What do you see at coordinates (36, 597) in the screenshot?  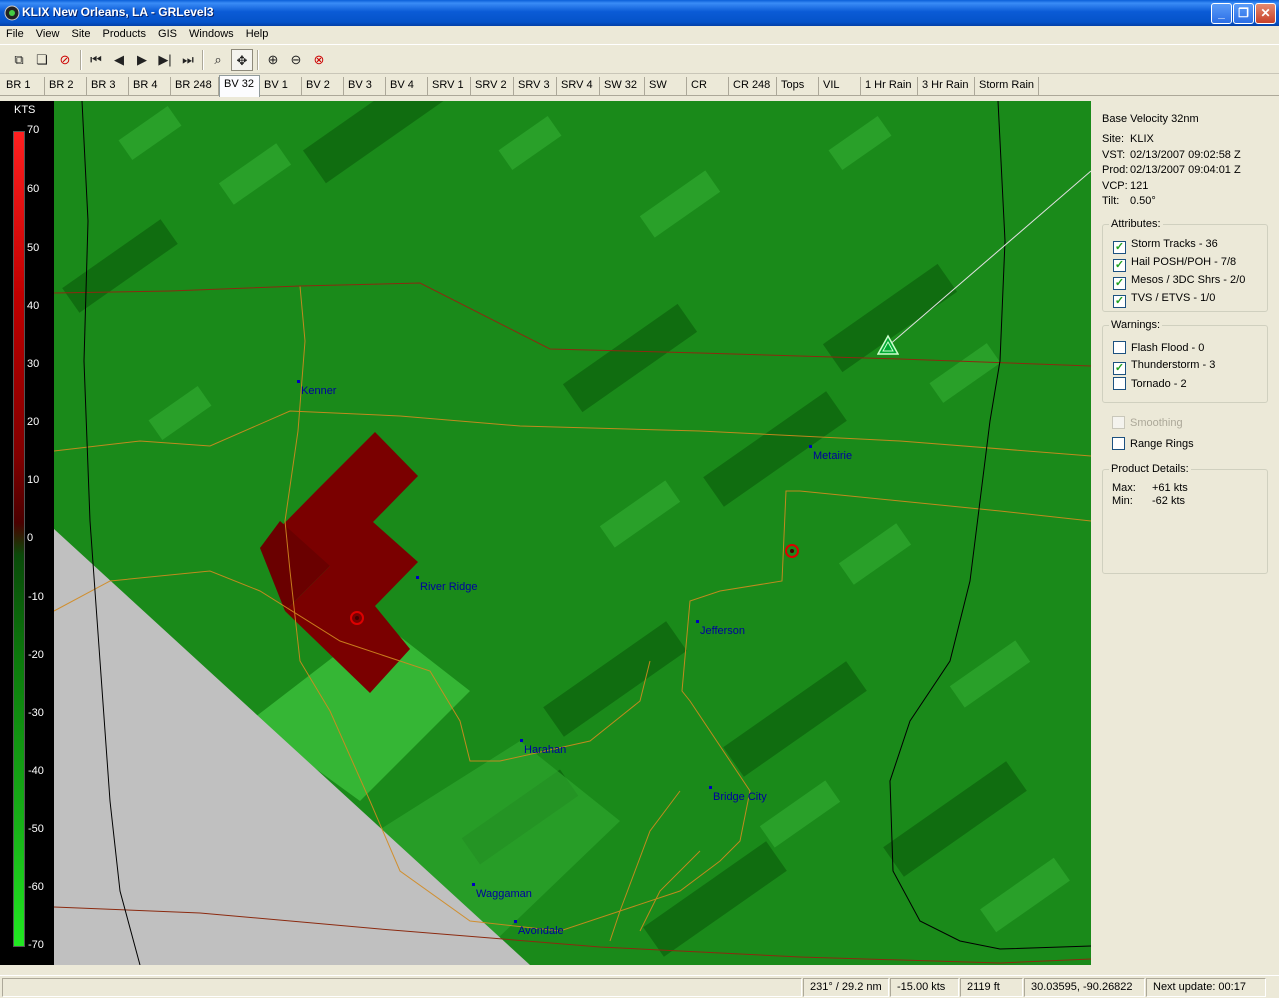 I see `legend-tick: -10` at bounding box center [36, 597].